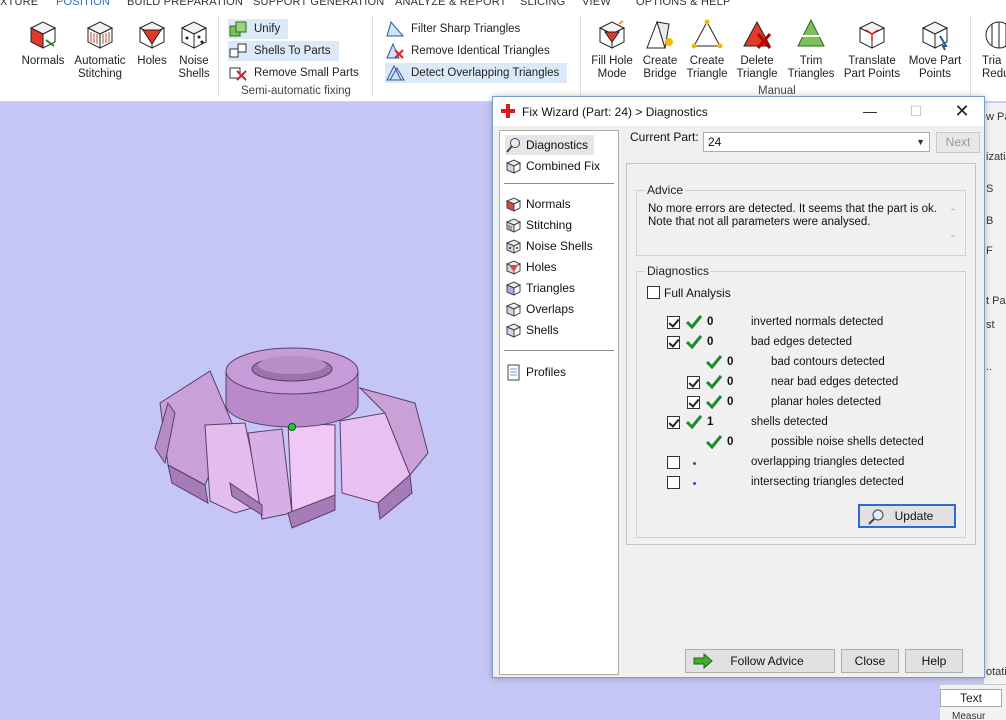 Image resolution: width=1006 pixels, height=720 pixels. Describe the element at coordinates (953, 234) in the screenshot. I see `scroll-down-icon: ⌄` at that location.